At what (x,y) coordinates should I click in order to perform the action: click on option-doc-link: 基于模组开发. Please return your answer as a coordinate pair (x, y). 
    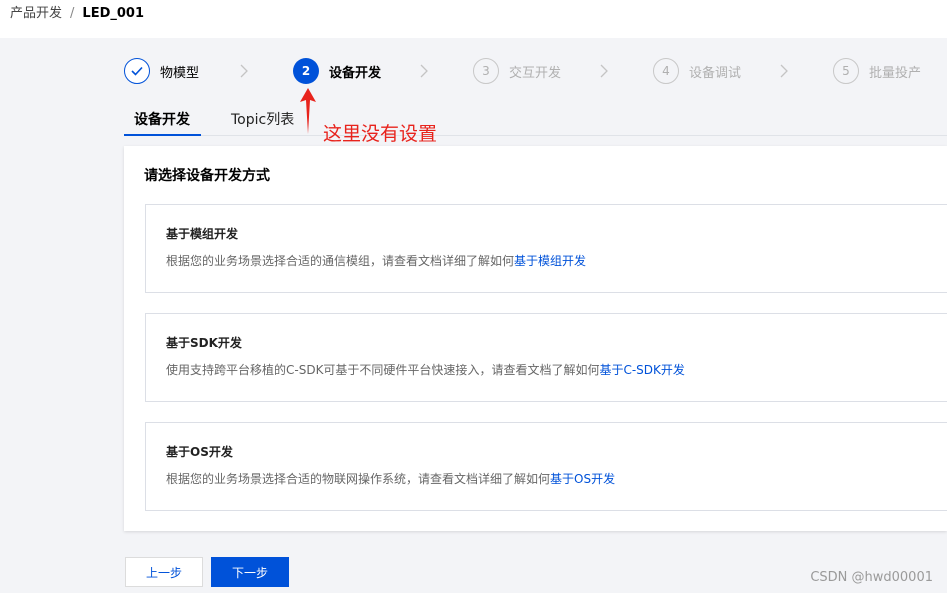
    Looking at the image, I should click on (550, 261).